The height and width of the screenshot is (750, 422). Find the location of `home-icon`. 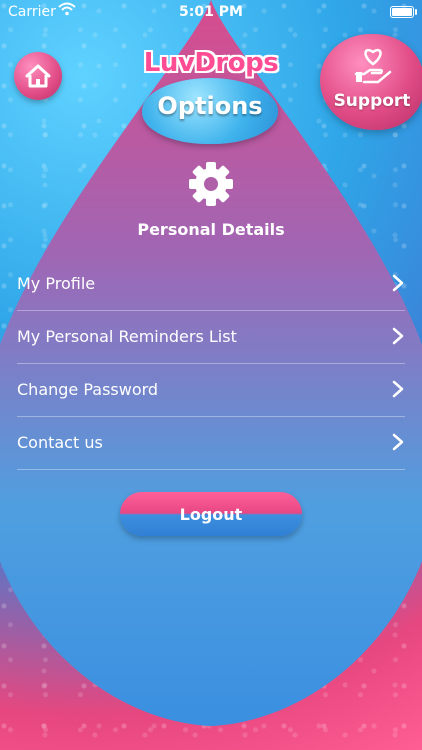

home-icon is located at coordinates (38, 76).